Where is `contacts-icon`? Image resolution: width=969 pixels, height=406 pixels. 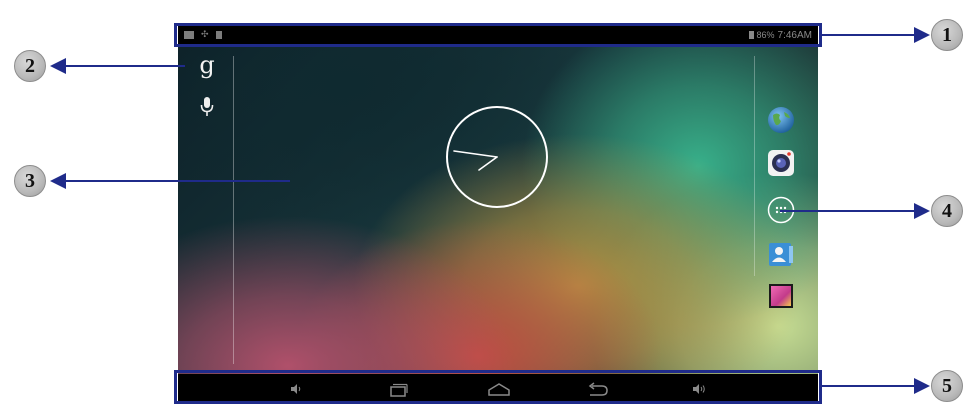 contacts-icon is located at coordinates (781, 254).